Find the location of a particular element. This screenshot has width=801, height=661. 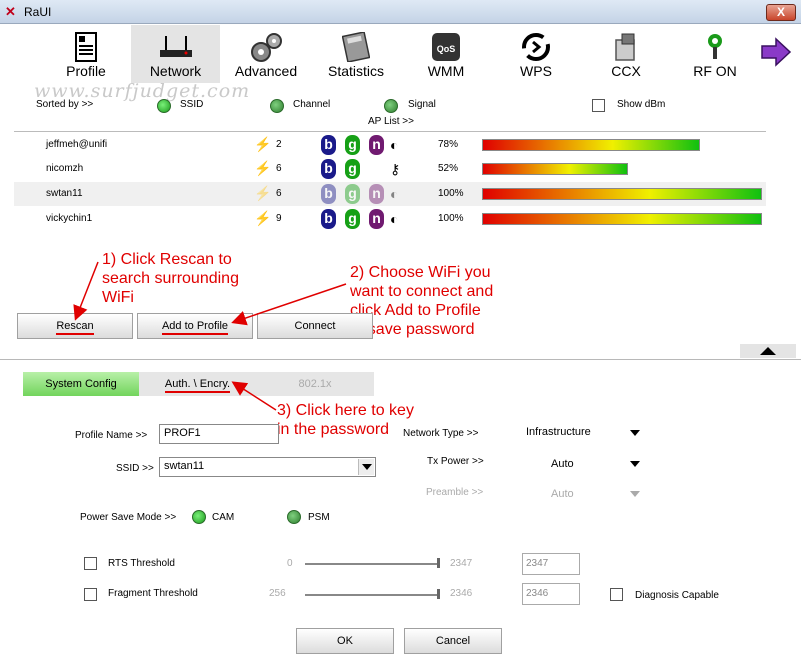

ccx-icon is located at coordinates (625, 47).